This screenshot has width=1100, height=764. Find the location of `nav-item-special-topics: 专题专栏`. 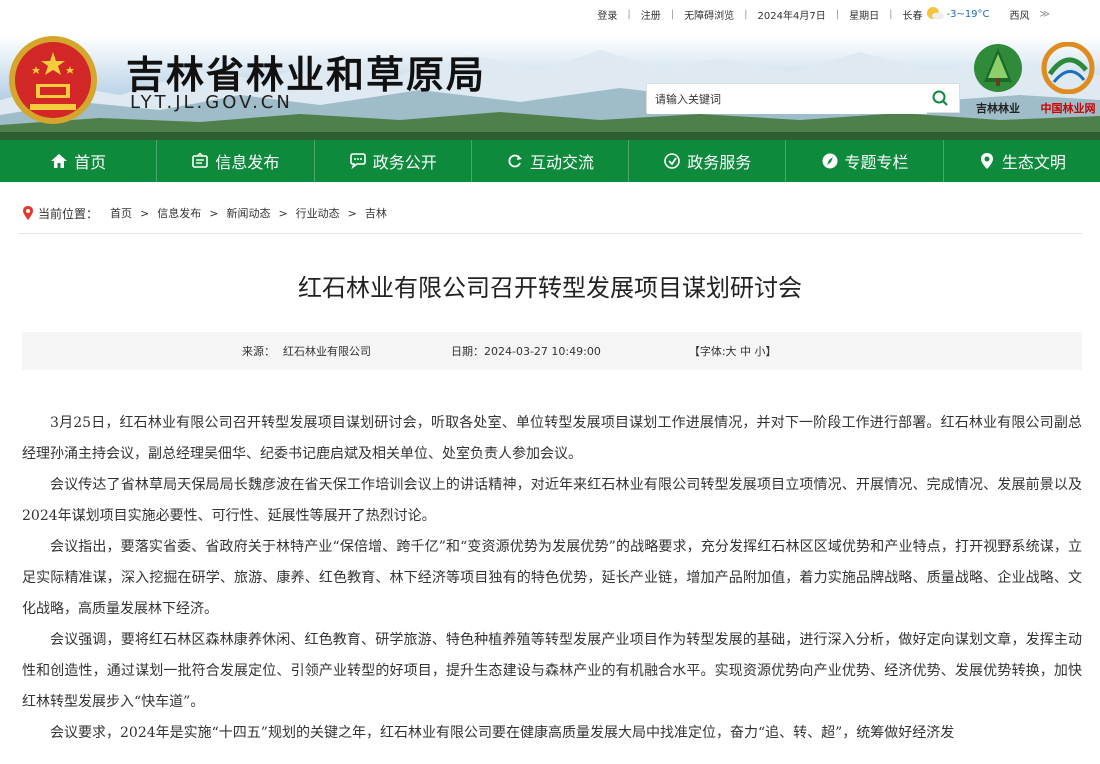

nav-item-special-topics: 专题专栏 is located at coordinates (865, 161).